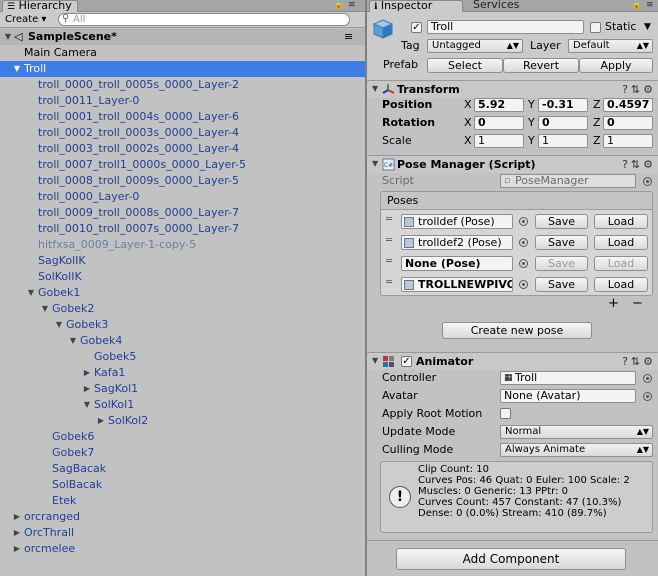  I want to click on hierarchy-item: ▼ SolKol1, so click(182, 405).